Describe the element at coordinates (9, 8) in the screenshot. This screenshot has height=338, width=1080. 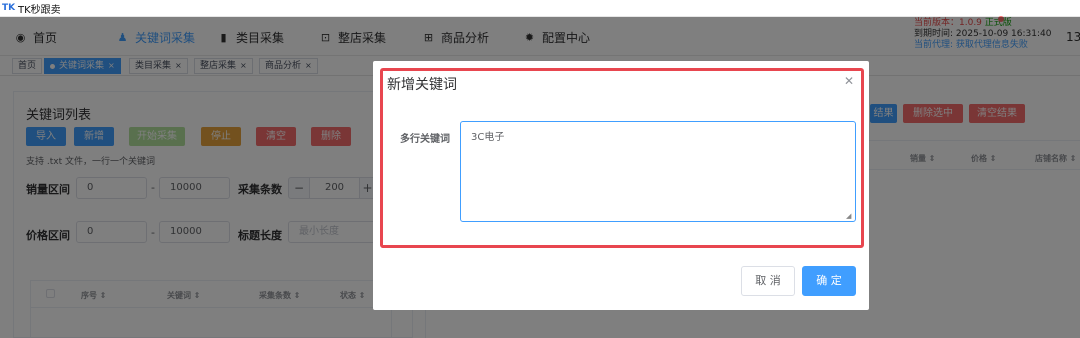
I see `app-logo-icon: TK` at that location.